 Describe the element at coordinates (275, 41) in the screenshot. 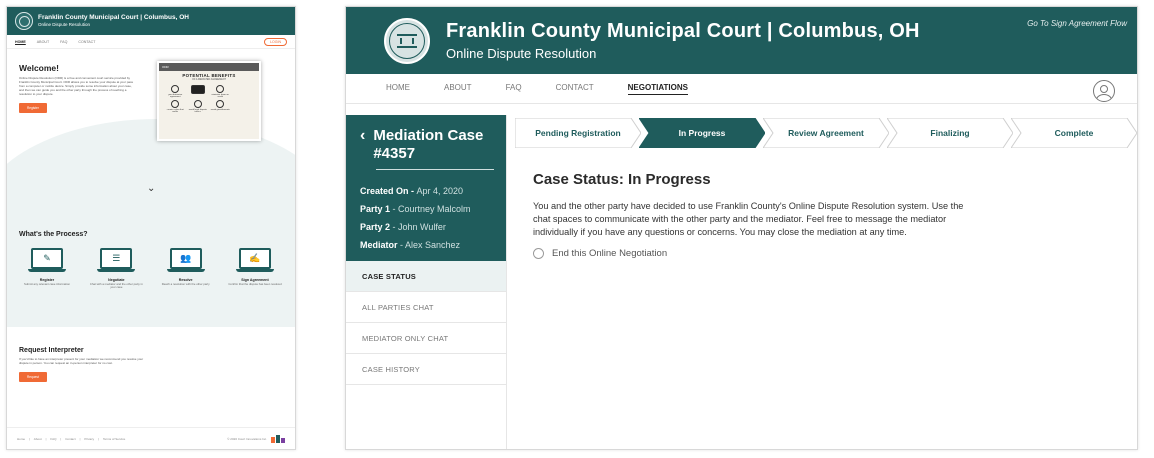

I see `mini-login-button: LOGIN` at that location.